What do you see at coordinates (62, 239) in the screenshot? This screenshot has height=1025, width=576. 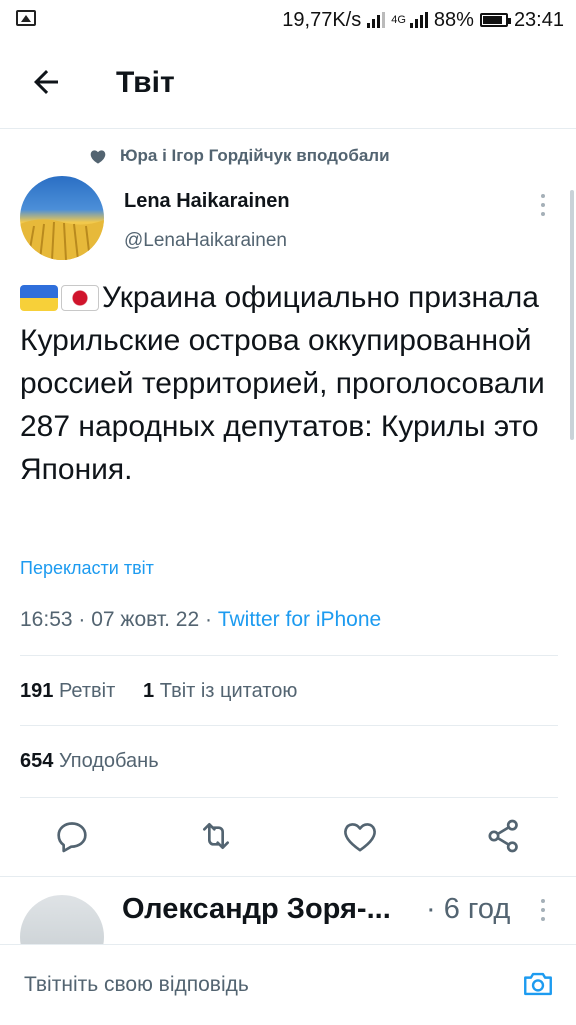 I see `wheat-field-image` at bounding box center [62, 239].